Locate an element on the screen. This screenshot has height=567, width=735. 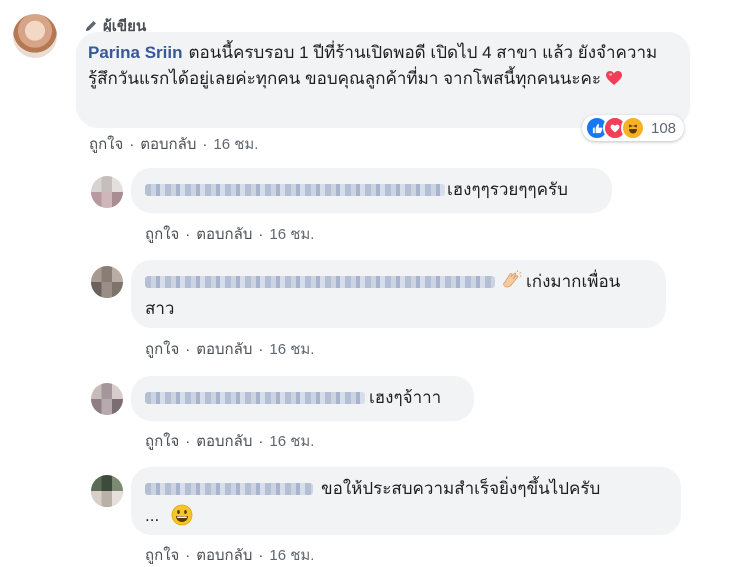
reply-text: เฮงๆๆรวยๆๆครับ is located at coordinates (507, 189).